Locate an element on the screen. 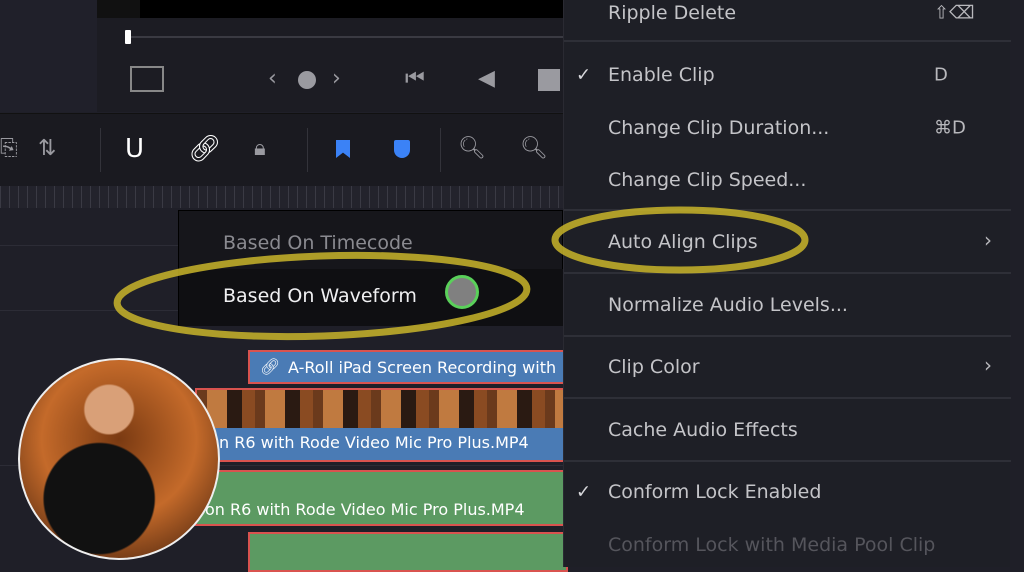 This screenshot has height=572, width=1024. insert-icon: ⎘ is located at coordinates (9, 148).